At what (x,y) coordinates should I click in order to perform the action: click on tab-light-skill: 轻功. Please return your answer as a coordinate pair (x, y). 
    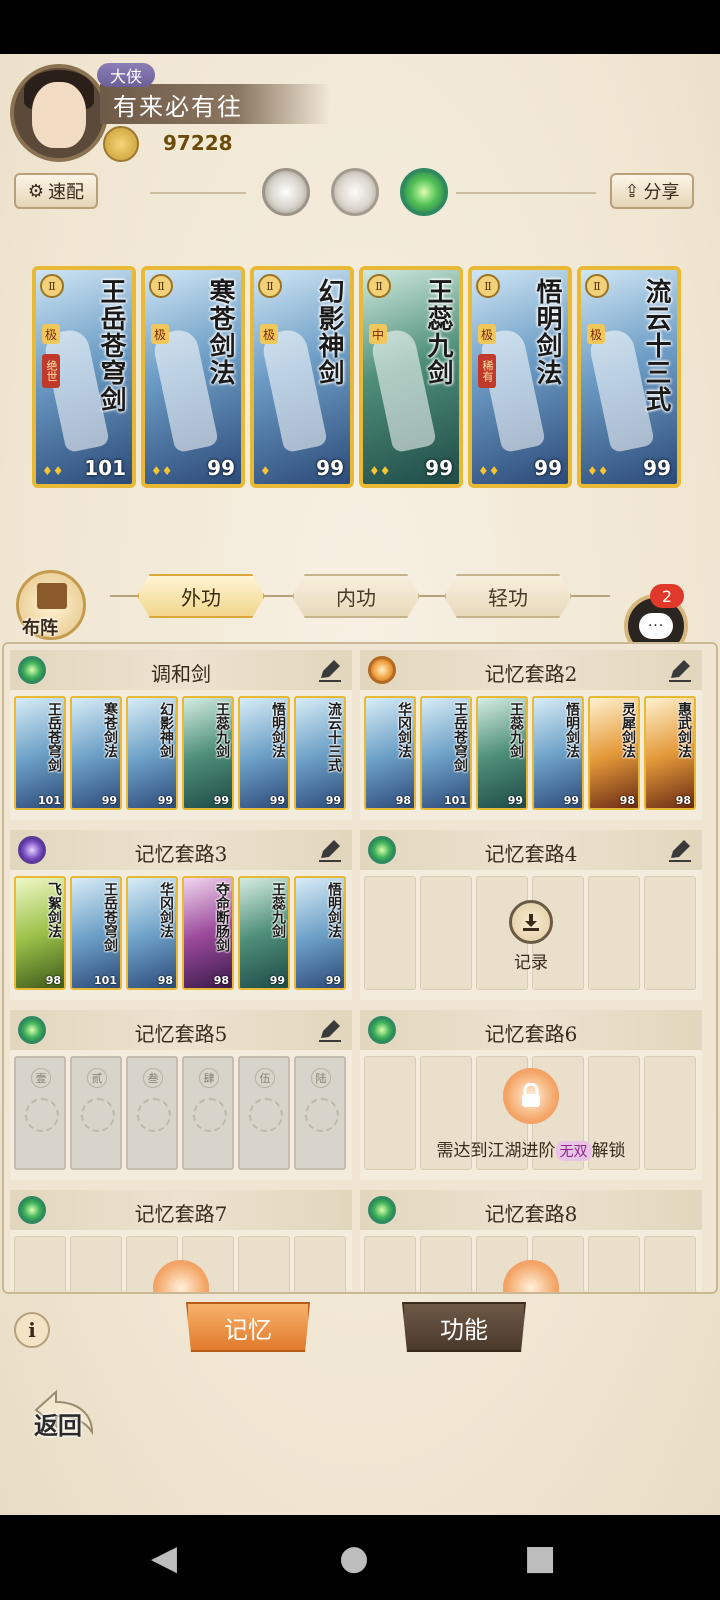
    Looking at the image, I should click on (508, 596).